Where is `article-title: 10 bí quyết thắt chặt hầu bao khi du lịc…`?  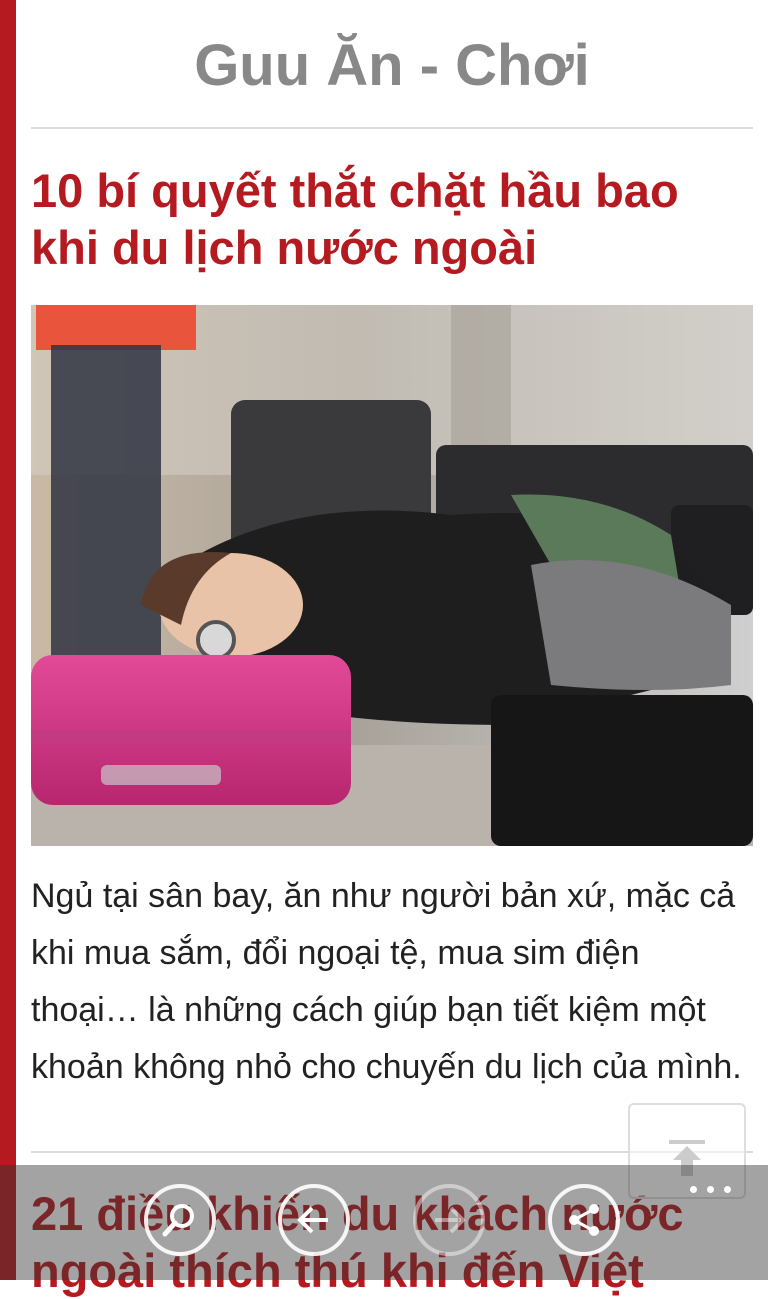
article-title: 10 bí quyết thắt chặt hầu bao khi du lịc… is located at coordinates (392, 219).